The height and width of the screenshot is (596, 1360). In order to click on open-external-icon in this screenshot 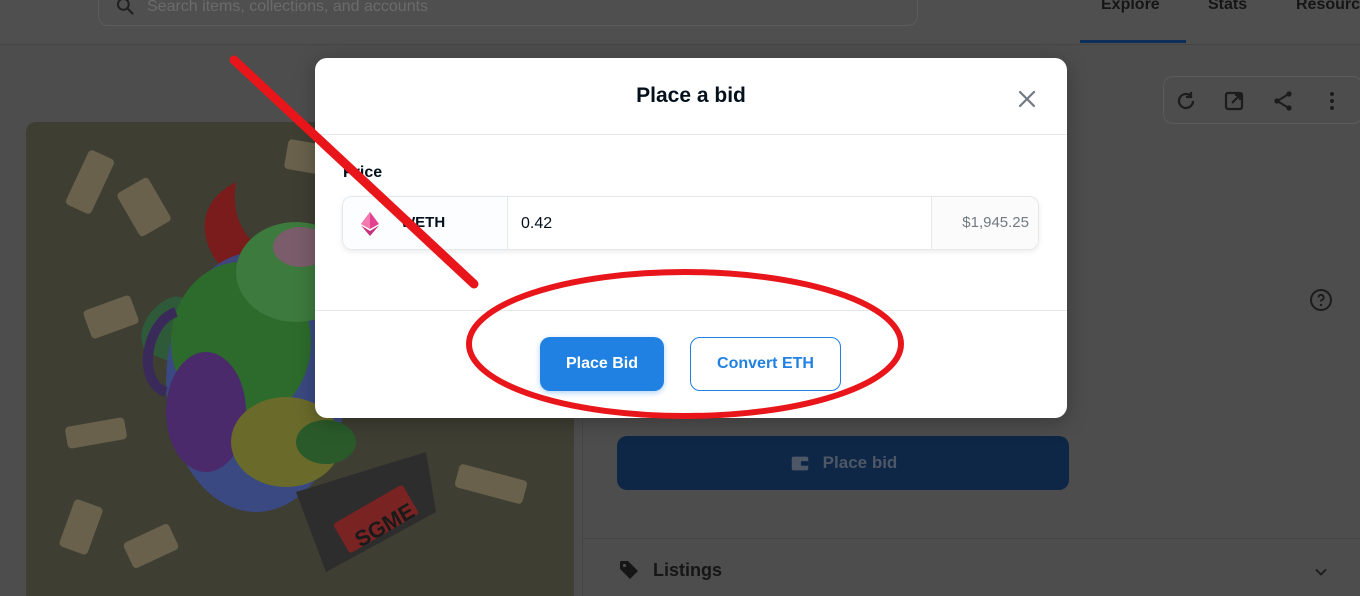, I will do `click(1234, 101)`.